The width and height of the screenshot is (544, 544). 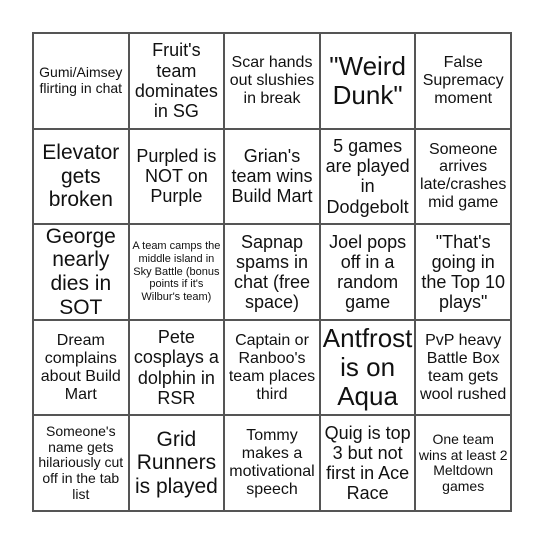 I want to click on bingo-cell: Dream complains about Build Mart, so click(x=81, y=367).